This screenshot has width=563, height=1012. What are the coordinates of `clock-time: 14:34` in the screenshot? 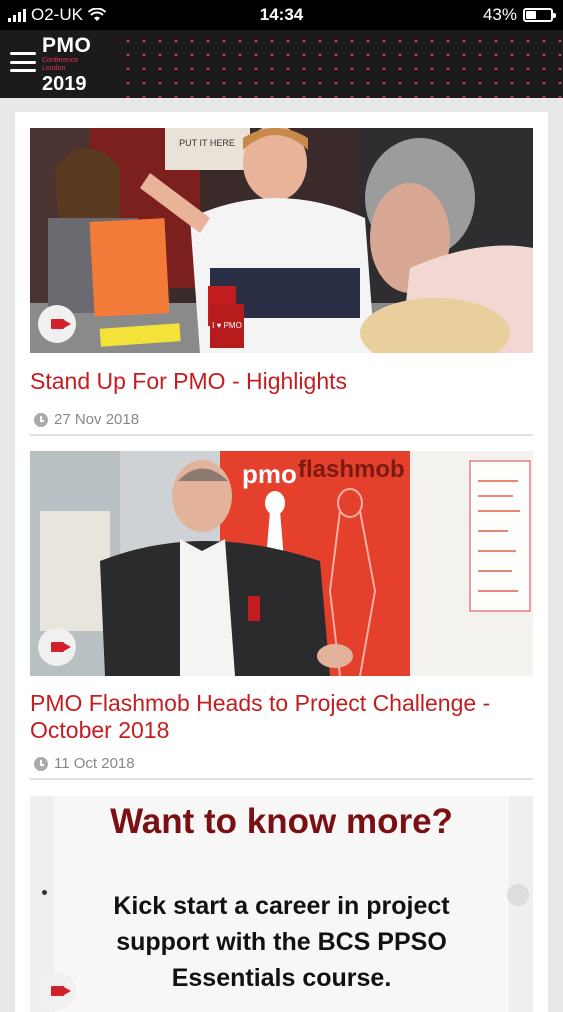 It's located at (281, 14).